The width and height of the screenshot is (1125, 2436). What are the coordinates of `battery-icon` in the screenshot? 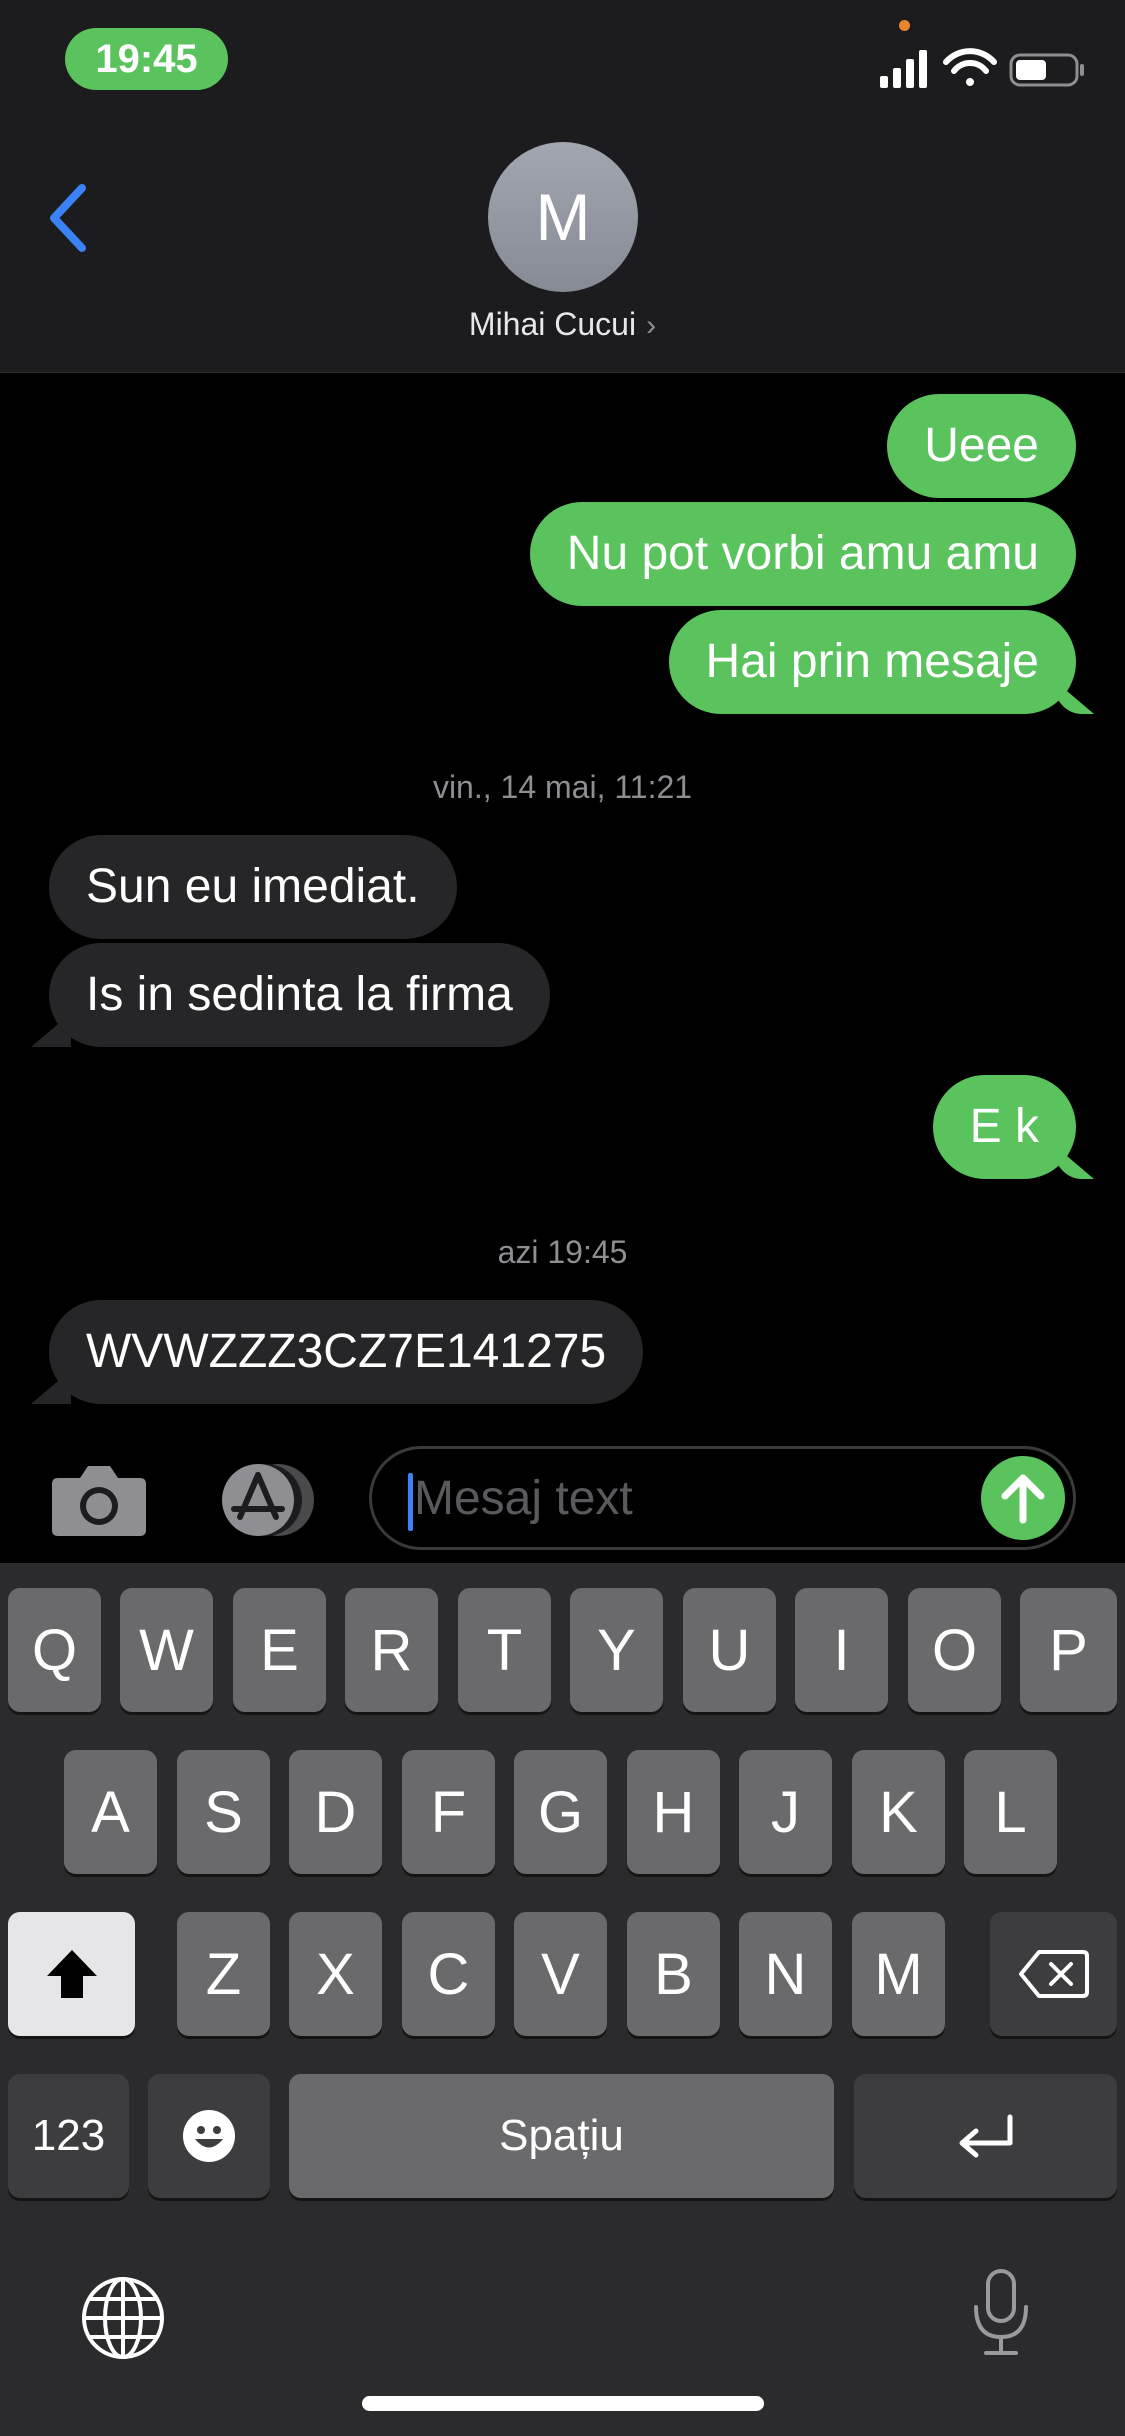 It's located at (1046, 70).